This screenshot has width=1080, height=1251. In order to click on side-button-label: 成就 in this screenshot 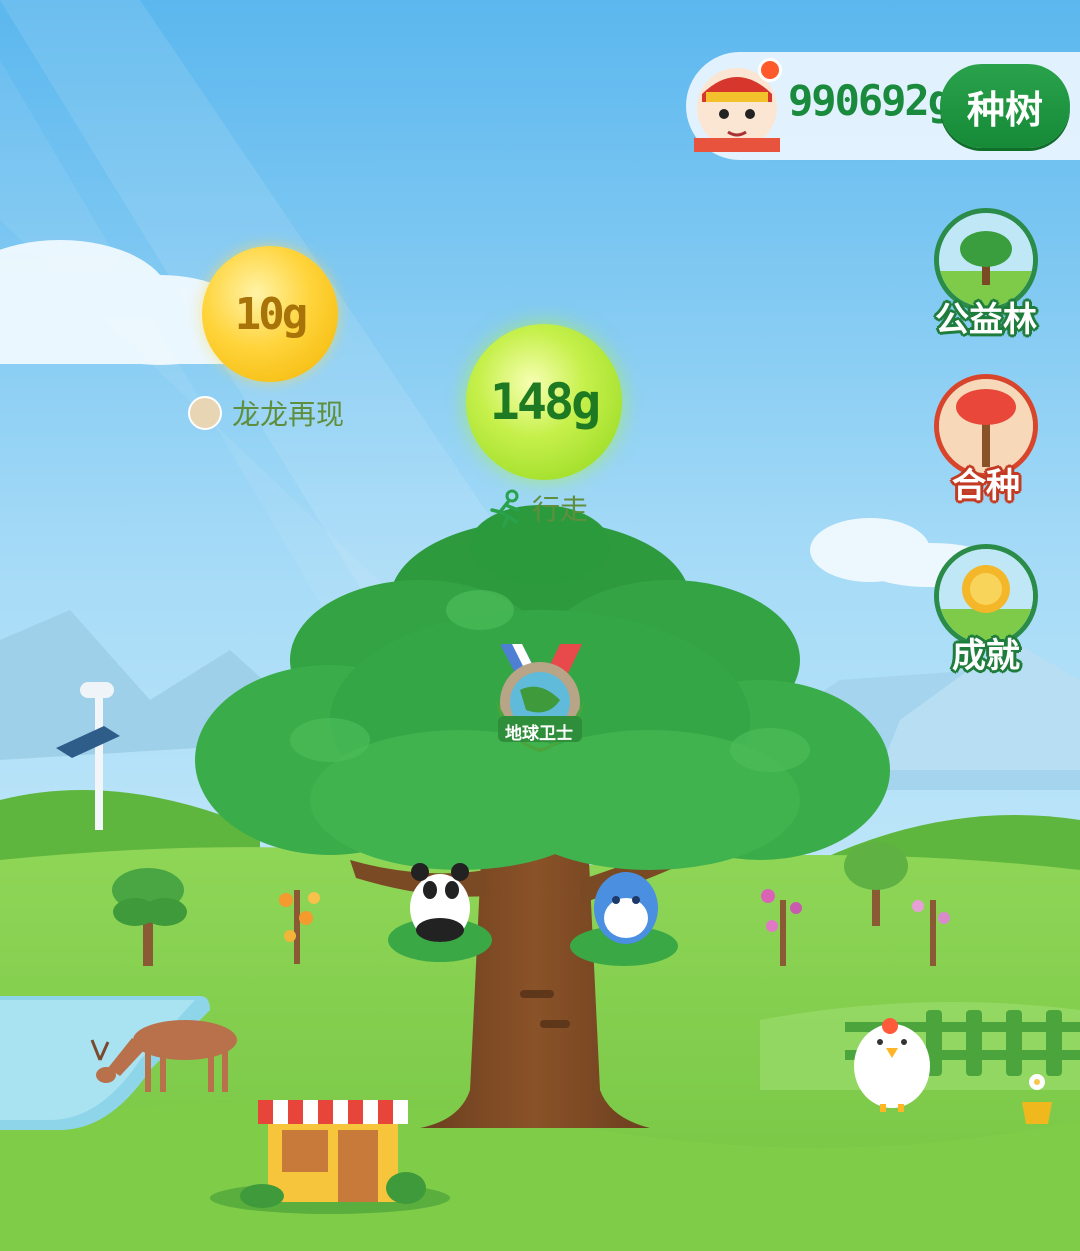, I will do `click(986, 656)`.